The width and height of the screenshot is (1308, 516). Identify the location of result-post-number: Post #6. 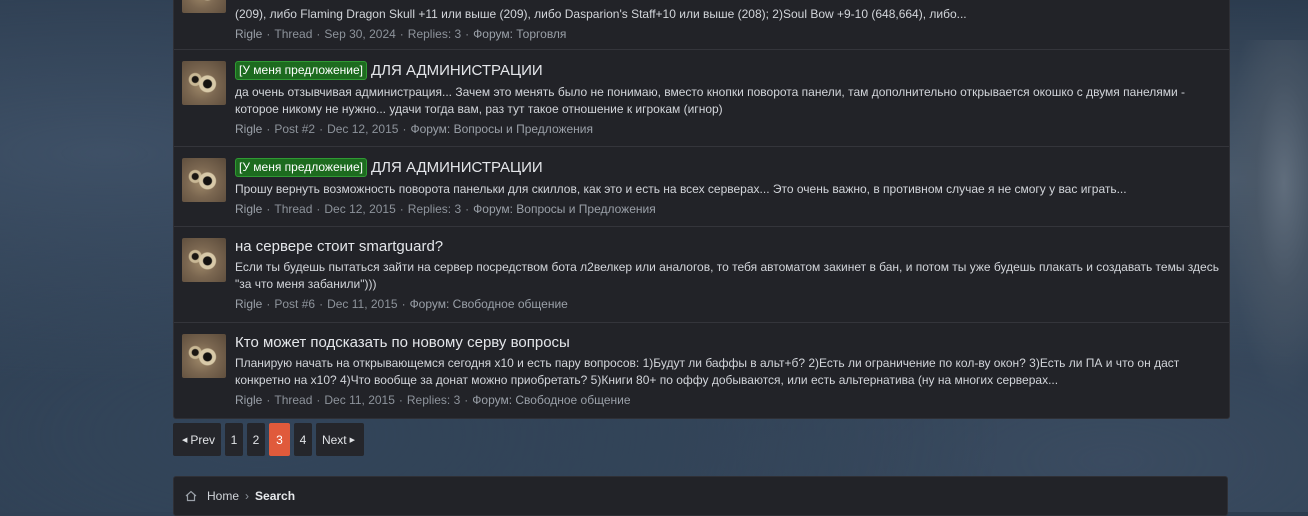
(294, 304).